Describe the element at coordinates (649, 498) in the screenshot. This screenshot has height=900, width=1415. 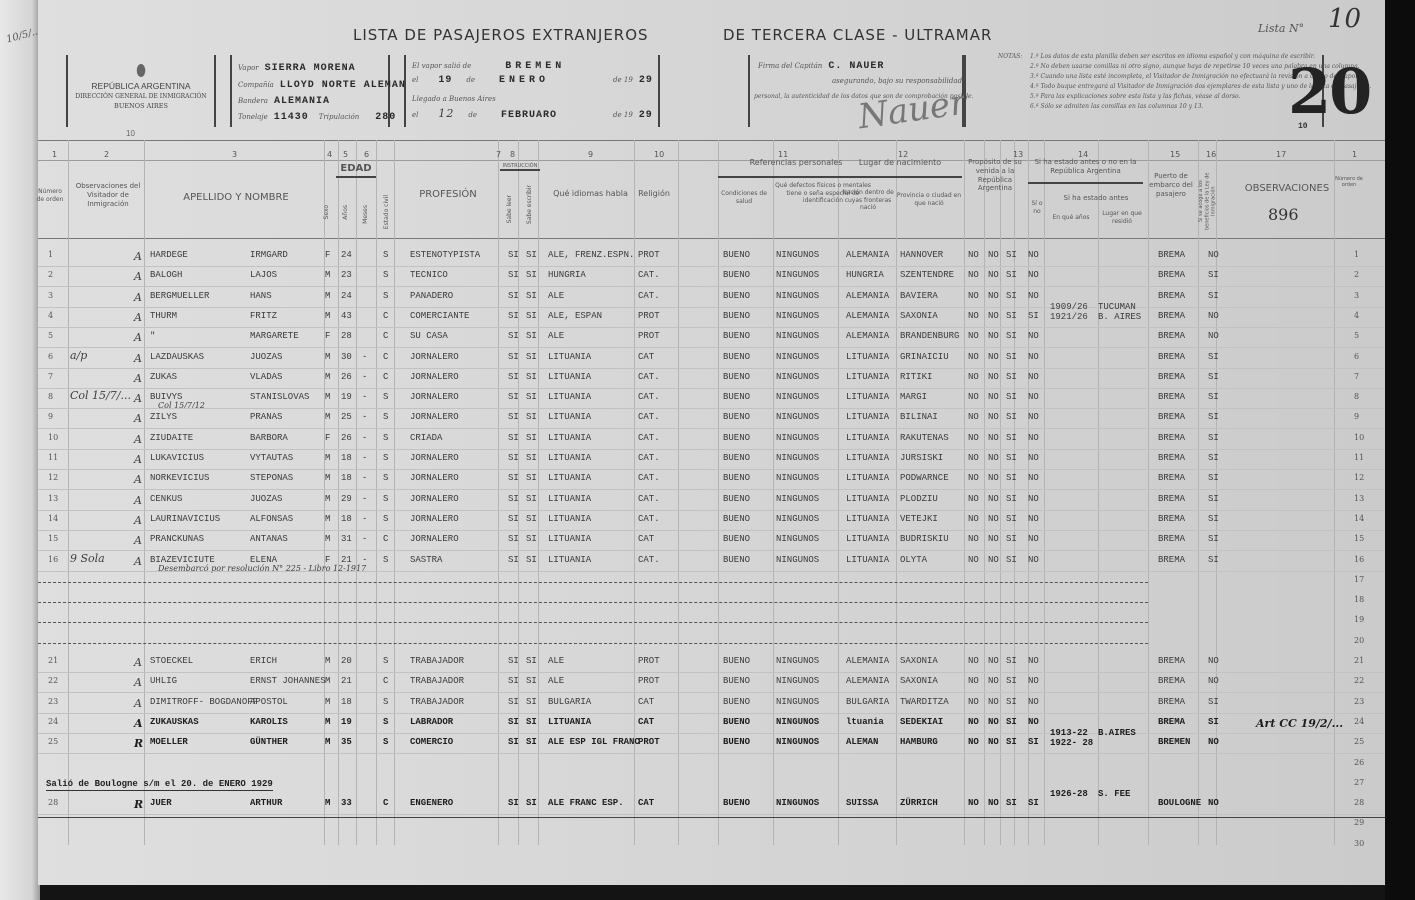
I see `religion: CAT.` at that location.